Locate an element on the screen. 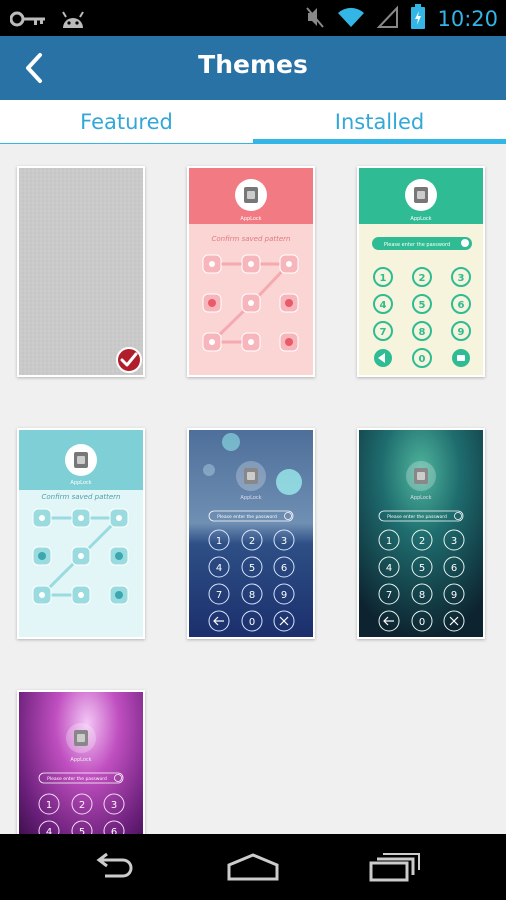 This screenshot has width=506, height=900. back-nav-icon is located at coordinates (114, 865).